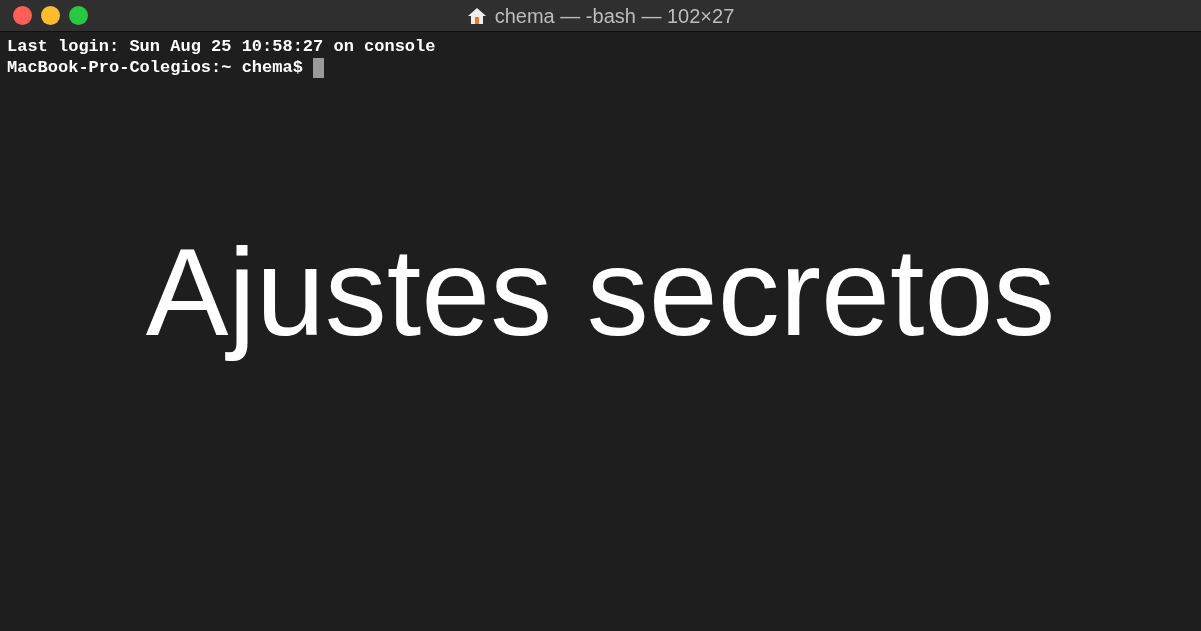 This screenshot has width=1201, height=631. Describe the element at coordinates (22, 15) in the screenshot. I see `close-button` at that location.